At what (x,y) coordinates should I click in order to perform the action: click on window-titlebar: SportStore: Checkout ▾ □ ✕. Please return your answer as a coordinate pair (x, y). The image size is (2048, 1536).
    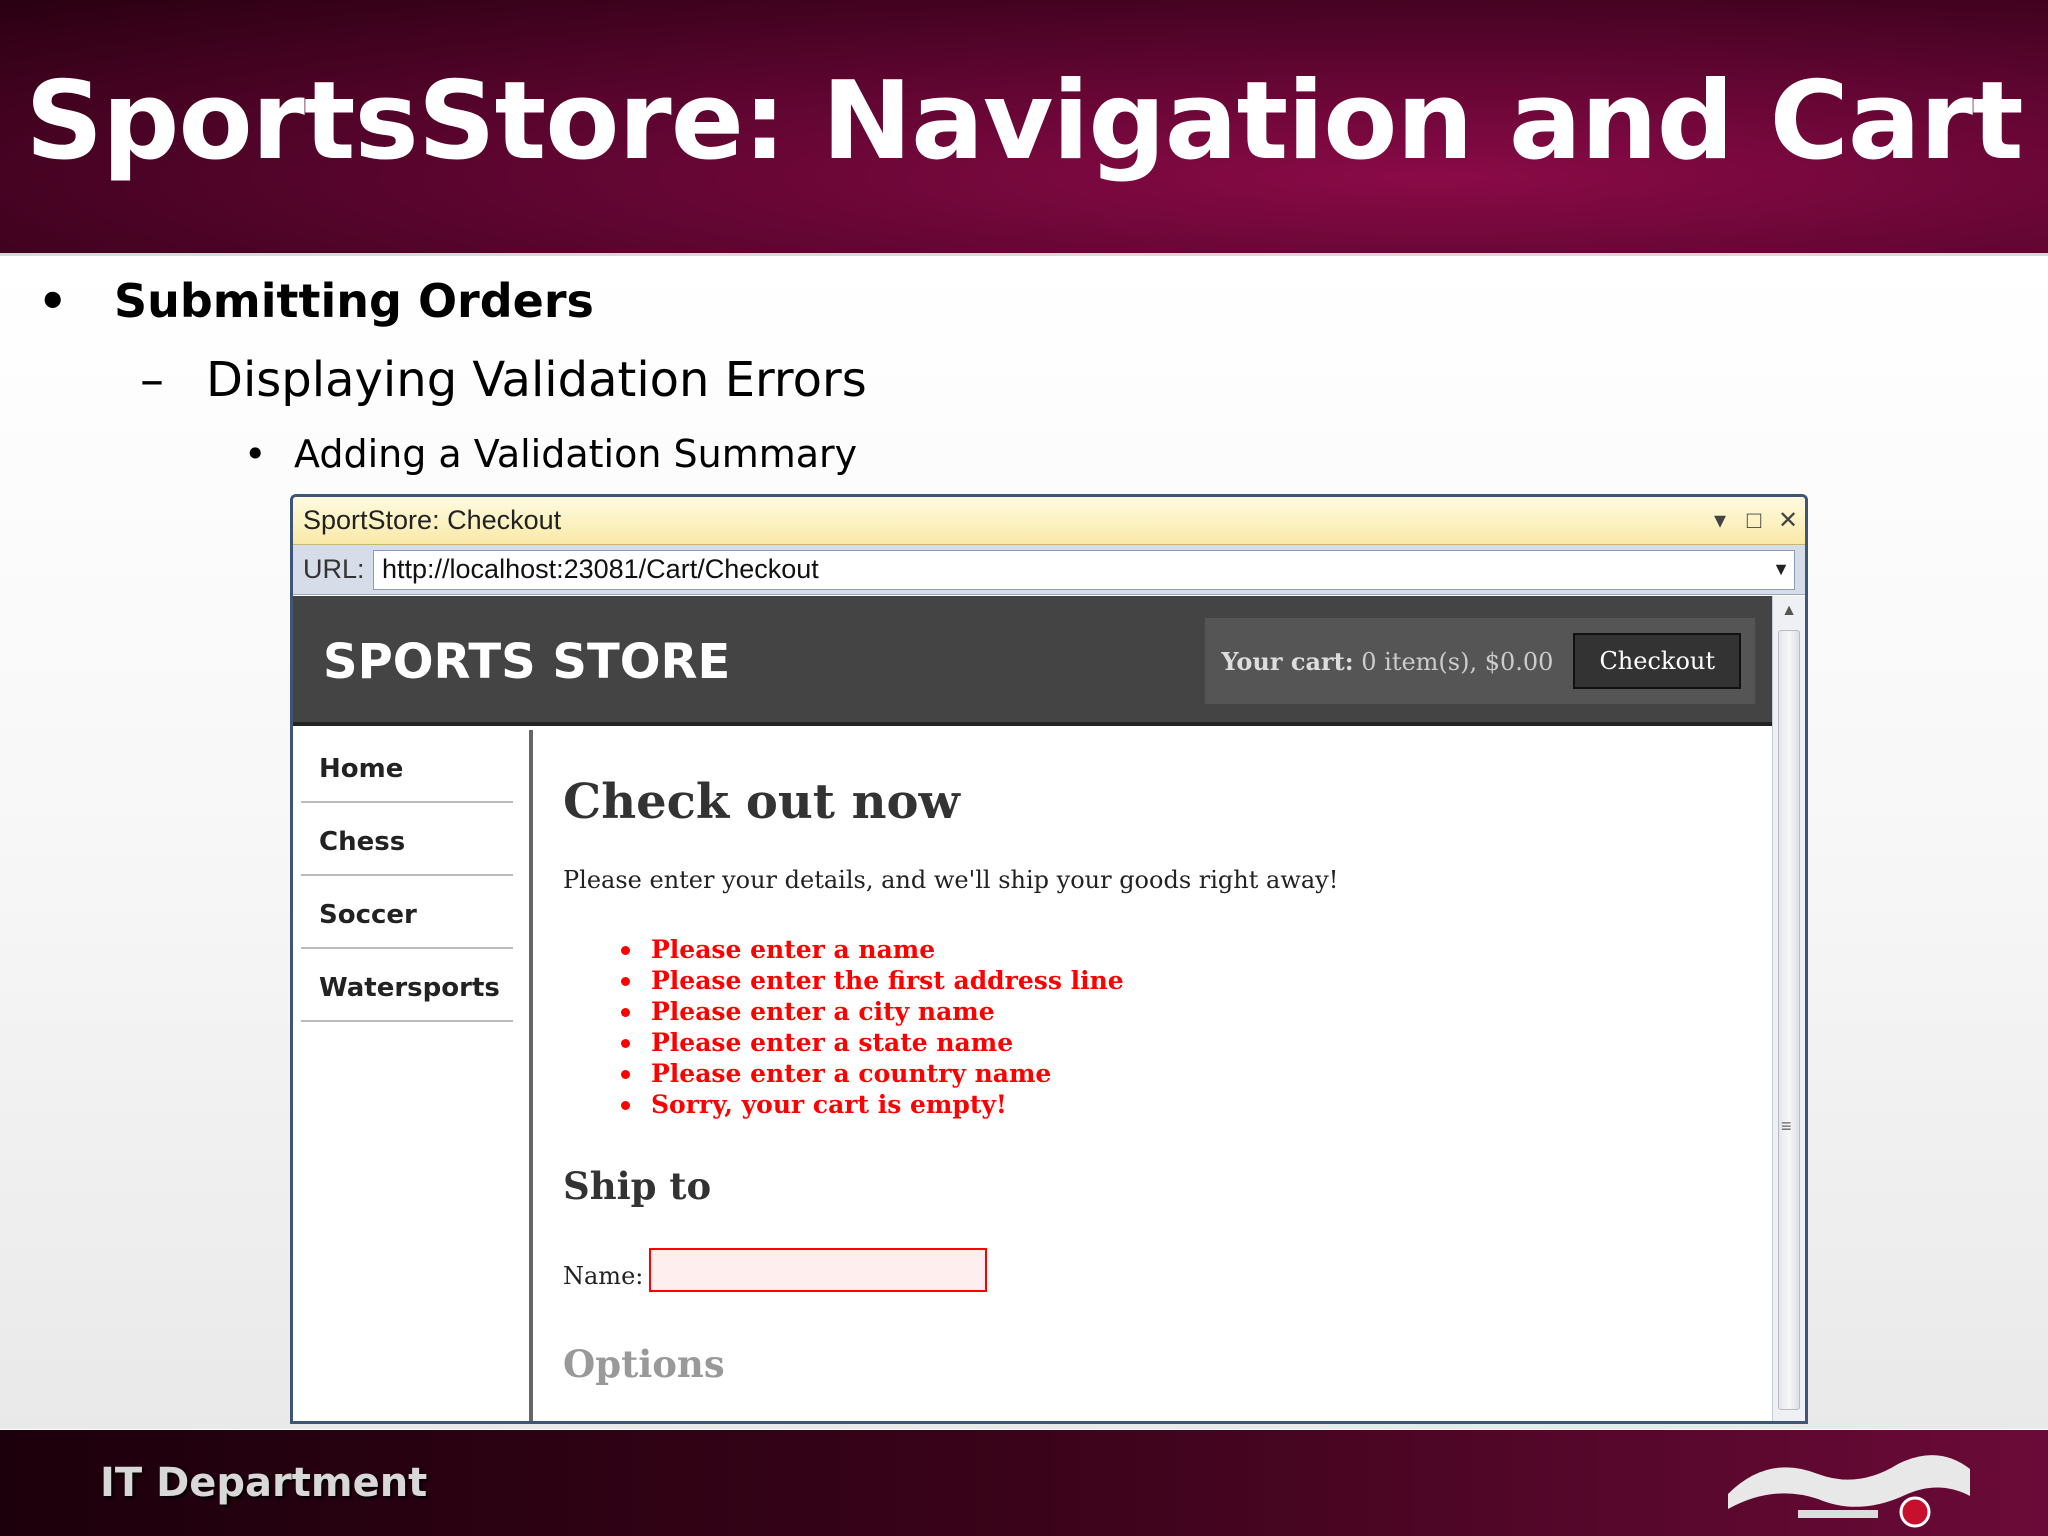
    Looking at the image, I should click on (1049, 521).